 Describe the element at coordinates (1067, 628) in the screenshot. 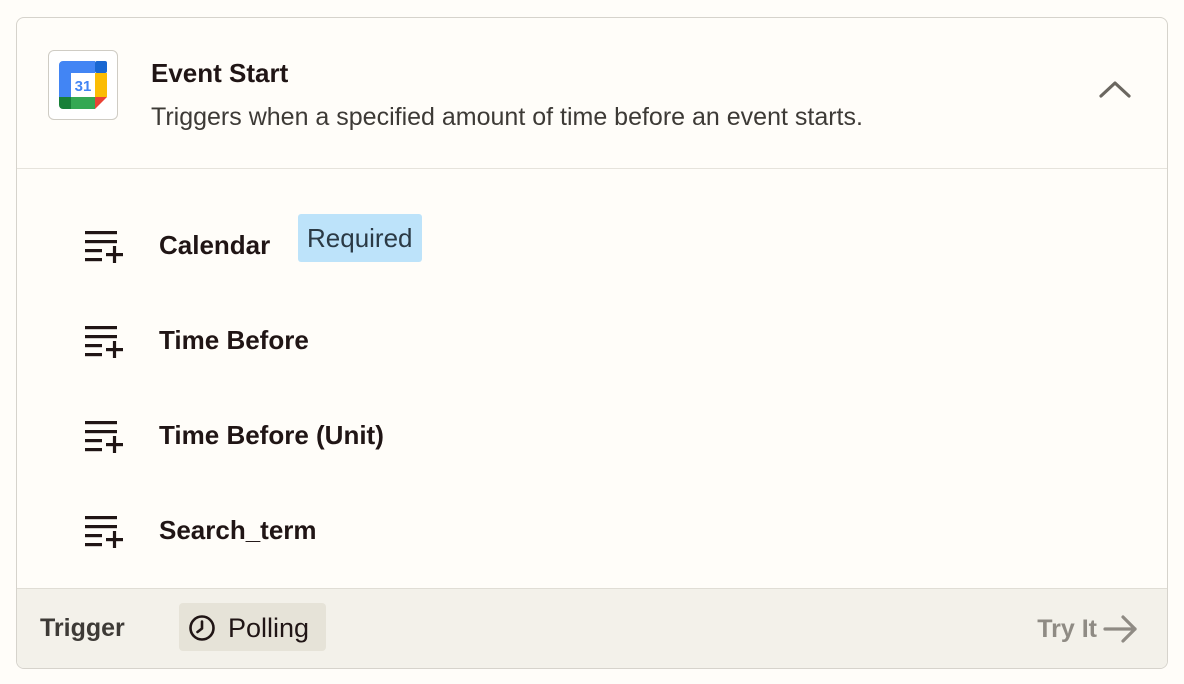

I see `try-it-label: Try It` at that location.